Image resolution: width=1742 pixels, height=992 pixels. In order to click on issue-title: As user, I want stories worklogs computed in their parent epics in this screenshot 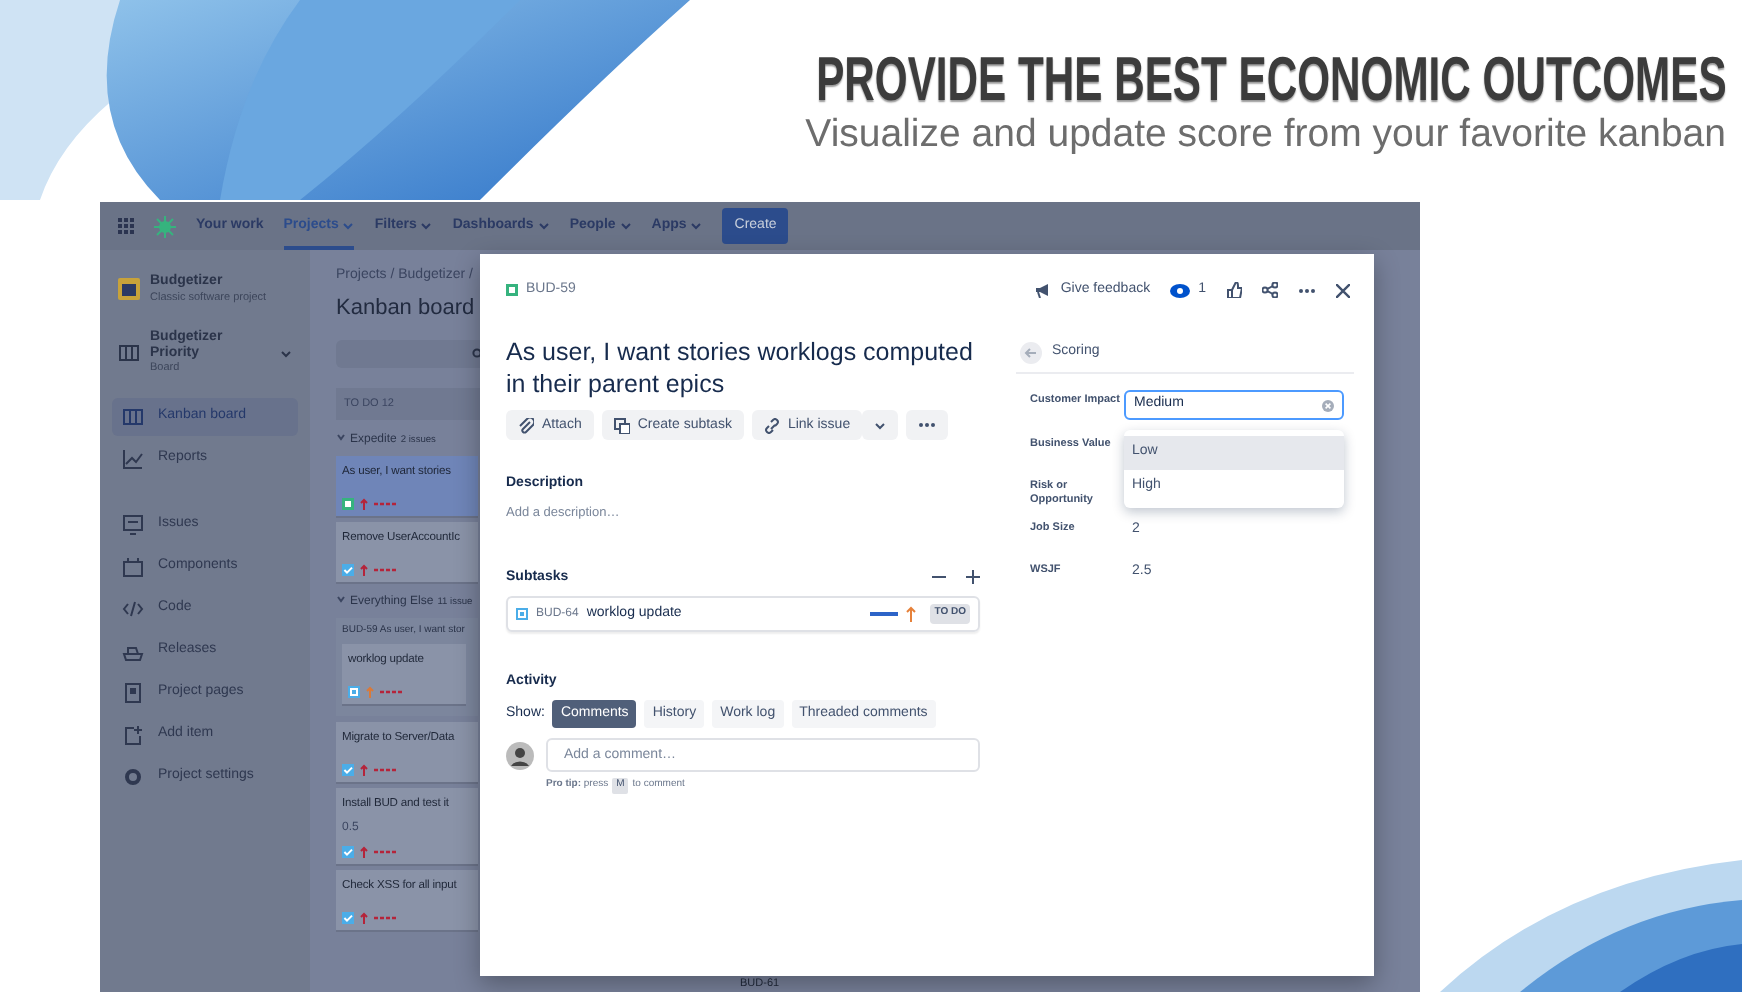, I will do `click(740, 369)`.